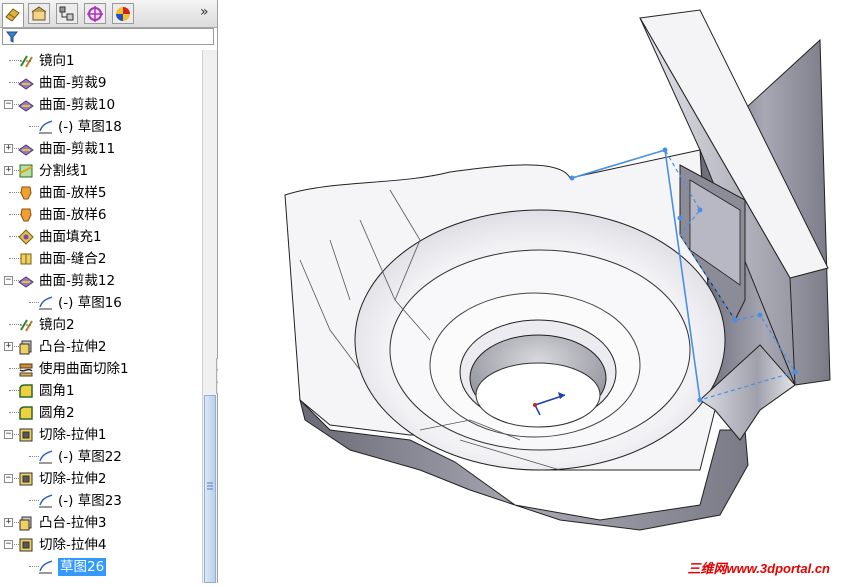 The width and height of the screenshot is (850, 587). Describe the element at coordinates (209, 316) in the screenshot. I see `tree-scrollbar` at that location.